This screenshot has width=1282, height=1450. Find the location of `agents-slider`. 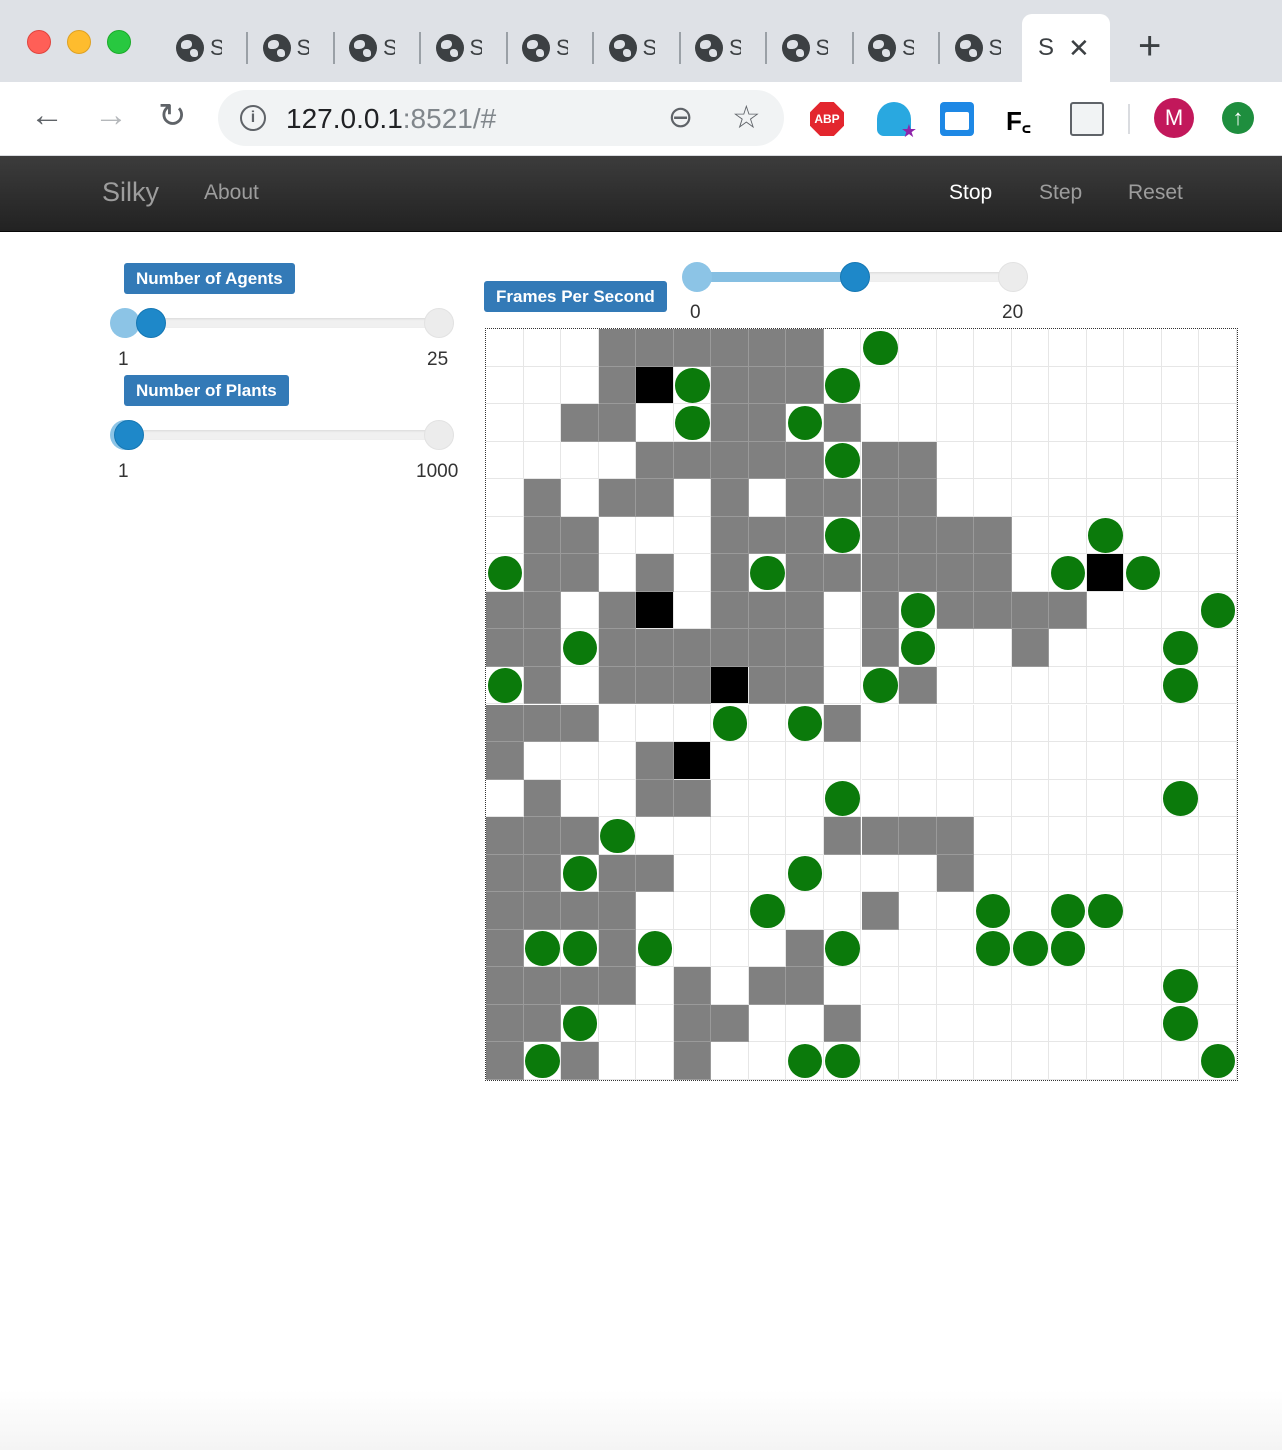

agents-slider is located at coordinates (282, 324).